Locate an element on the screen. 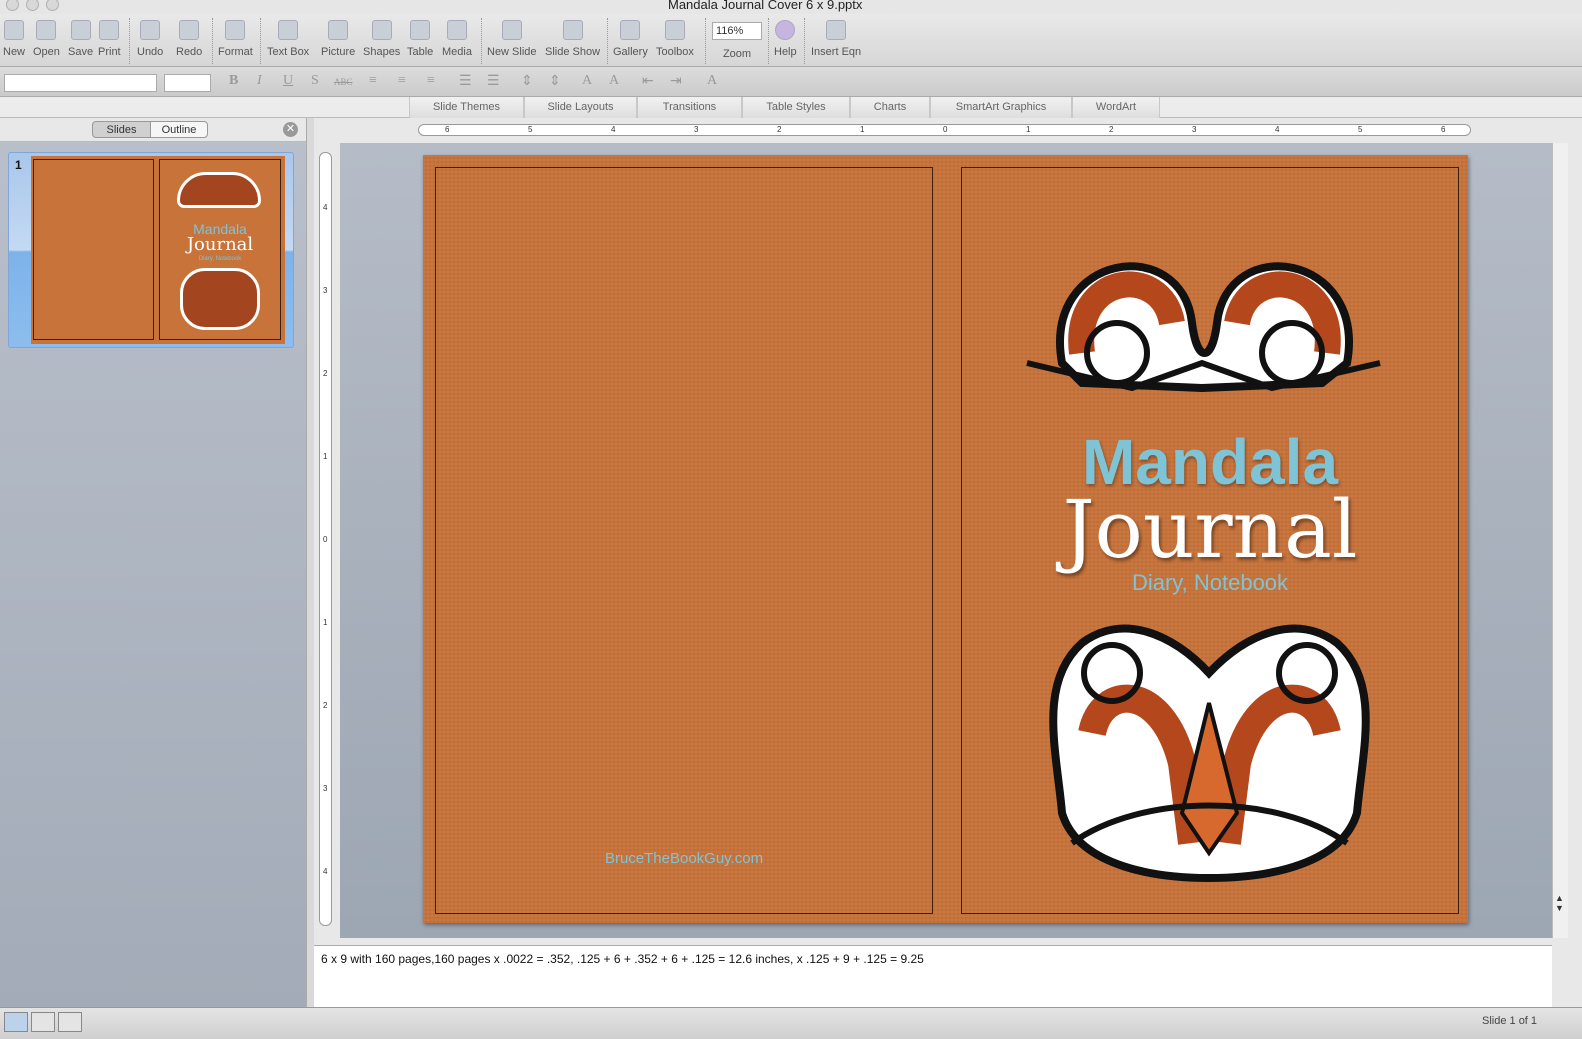  insert-equation-button: Insert Eqn is located at coordinates (836, 39).